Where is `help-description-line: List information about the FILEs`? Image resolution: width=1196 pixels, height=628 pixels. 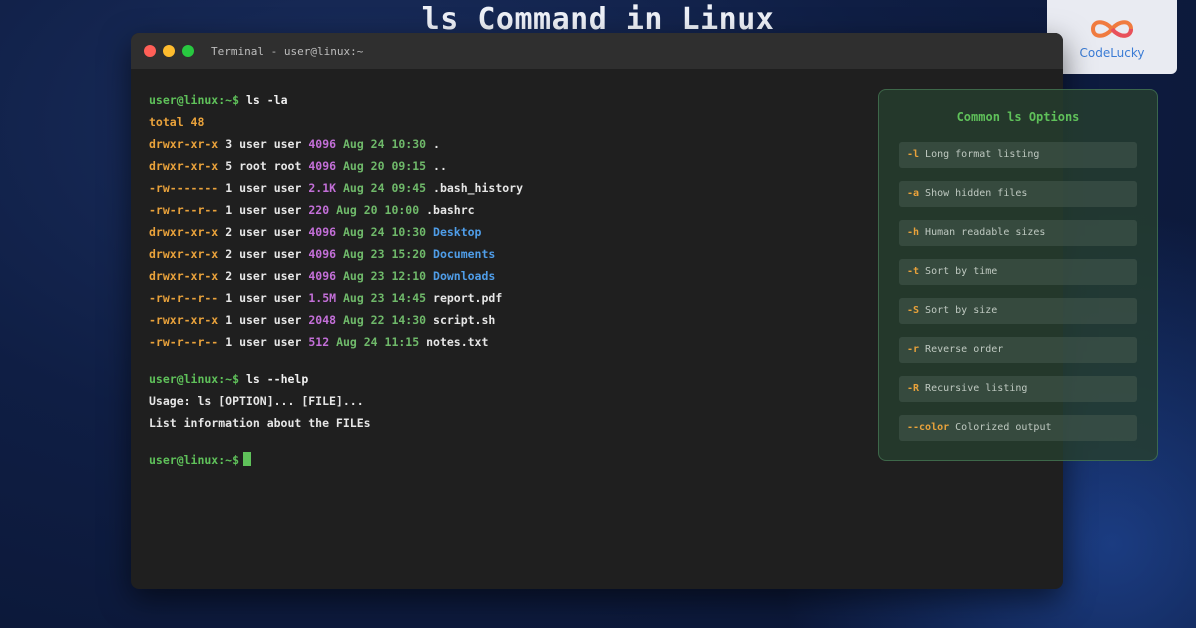 help-description-line: List information about the FILEs is located at coordinates (260, 423).